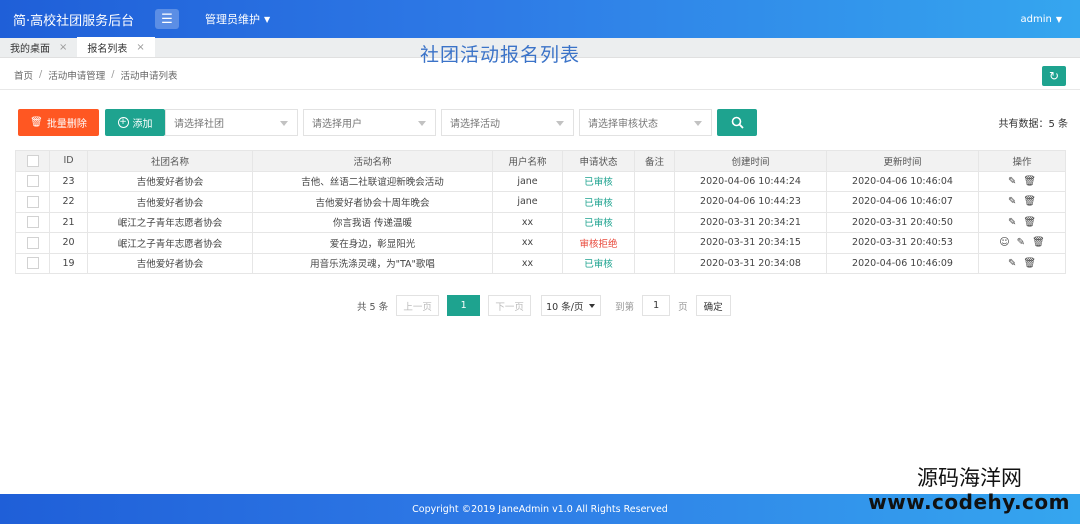 This screenshot has width=1080, height=524. Describe the element at coordinates (231, 122) in the screenshot. I see `club-select: 请选择社团` at that location.